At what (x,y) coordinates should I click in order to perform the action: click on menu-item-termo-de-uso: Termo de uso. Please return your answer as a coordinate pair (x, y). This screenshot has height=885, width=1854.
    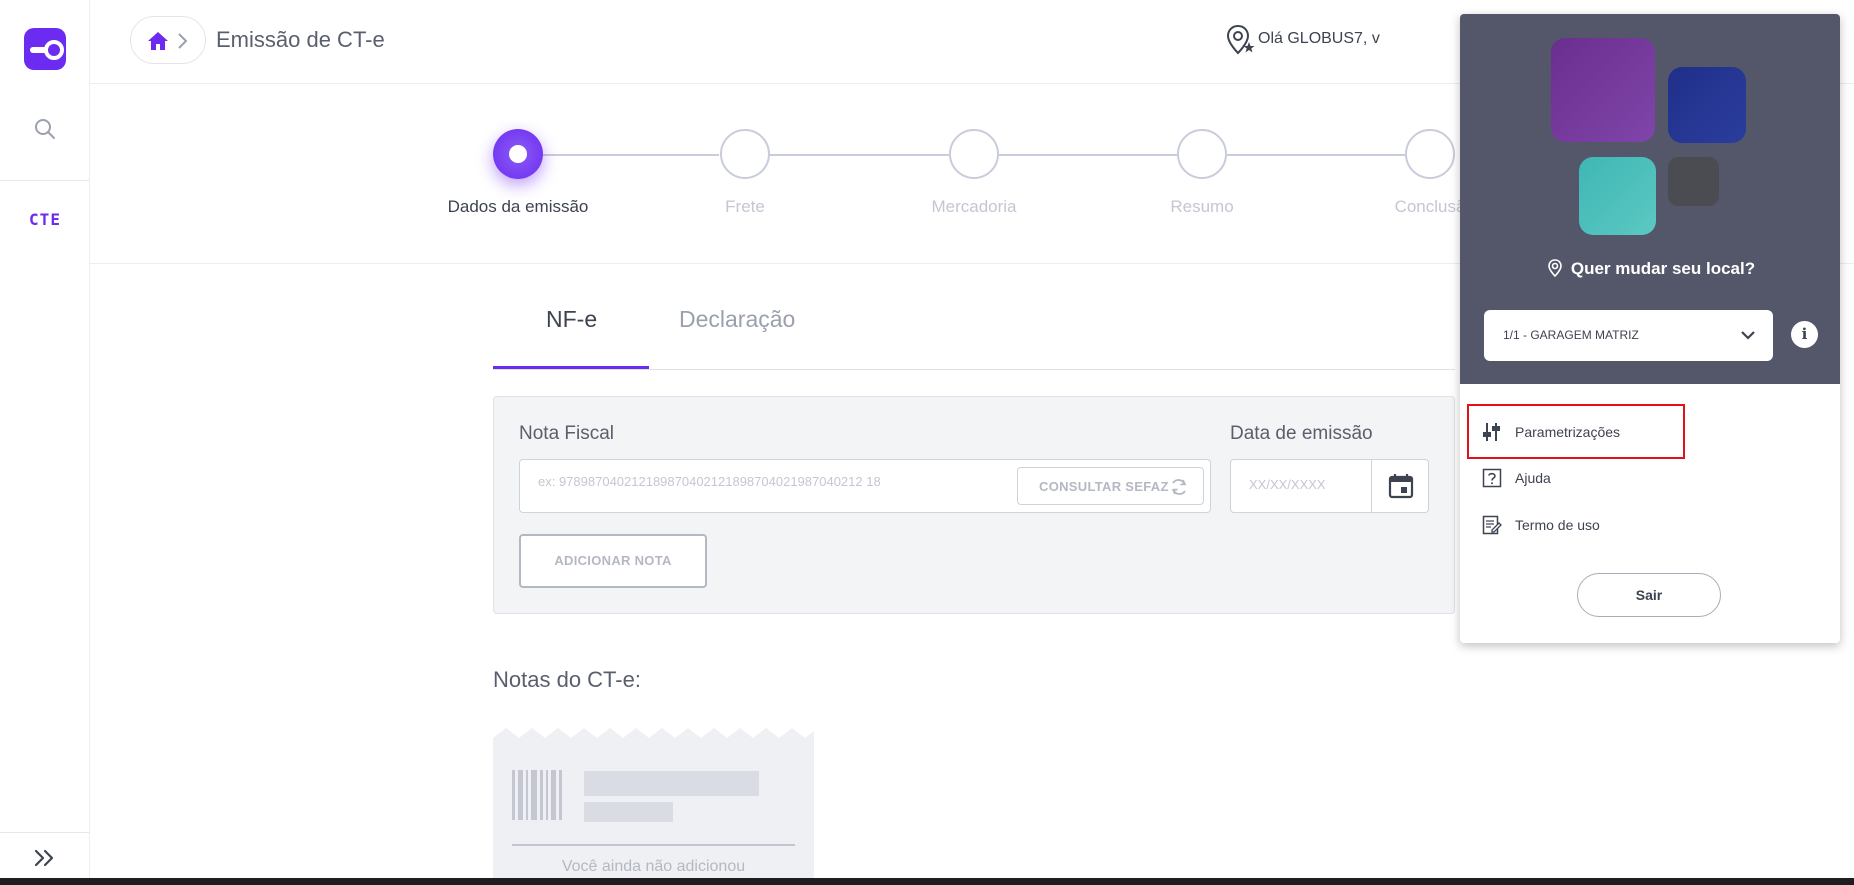
    Looking at the image, I should click on (1632, 525).